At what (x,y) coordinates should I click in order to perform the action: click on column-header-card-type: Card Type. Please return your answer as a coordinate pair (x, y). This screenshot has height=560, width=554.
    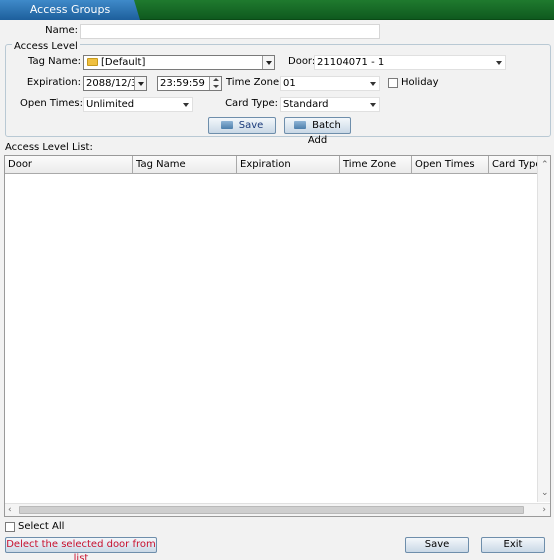
    Looking at the image, I should click on (514, 165).